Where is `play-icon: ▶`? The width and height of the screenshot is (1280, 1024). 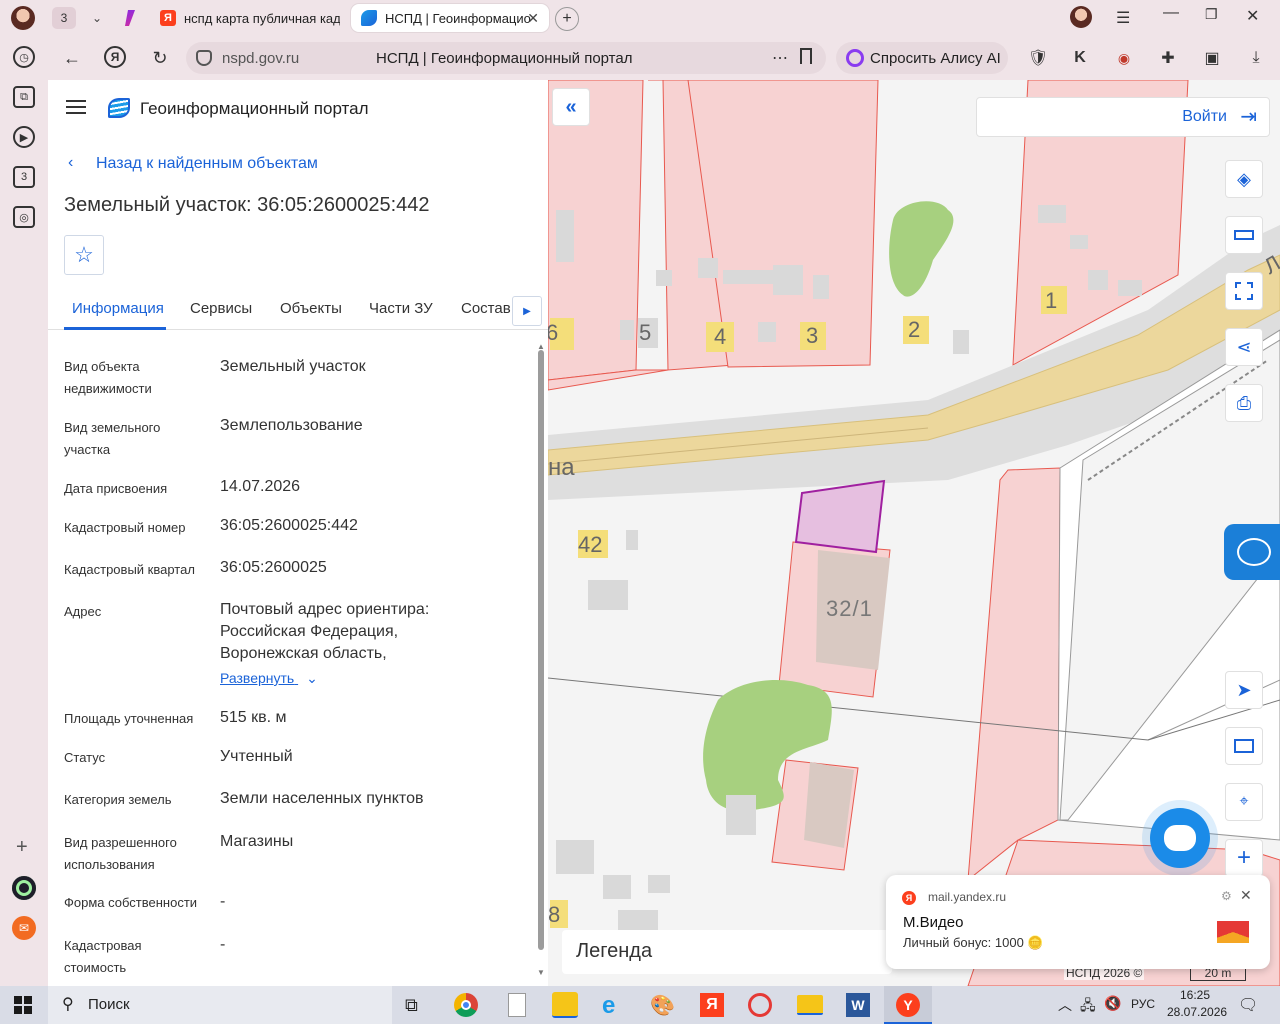
play-icon: ▶ is located at coordinates (24, 137).